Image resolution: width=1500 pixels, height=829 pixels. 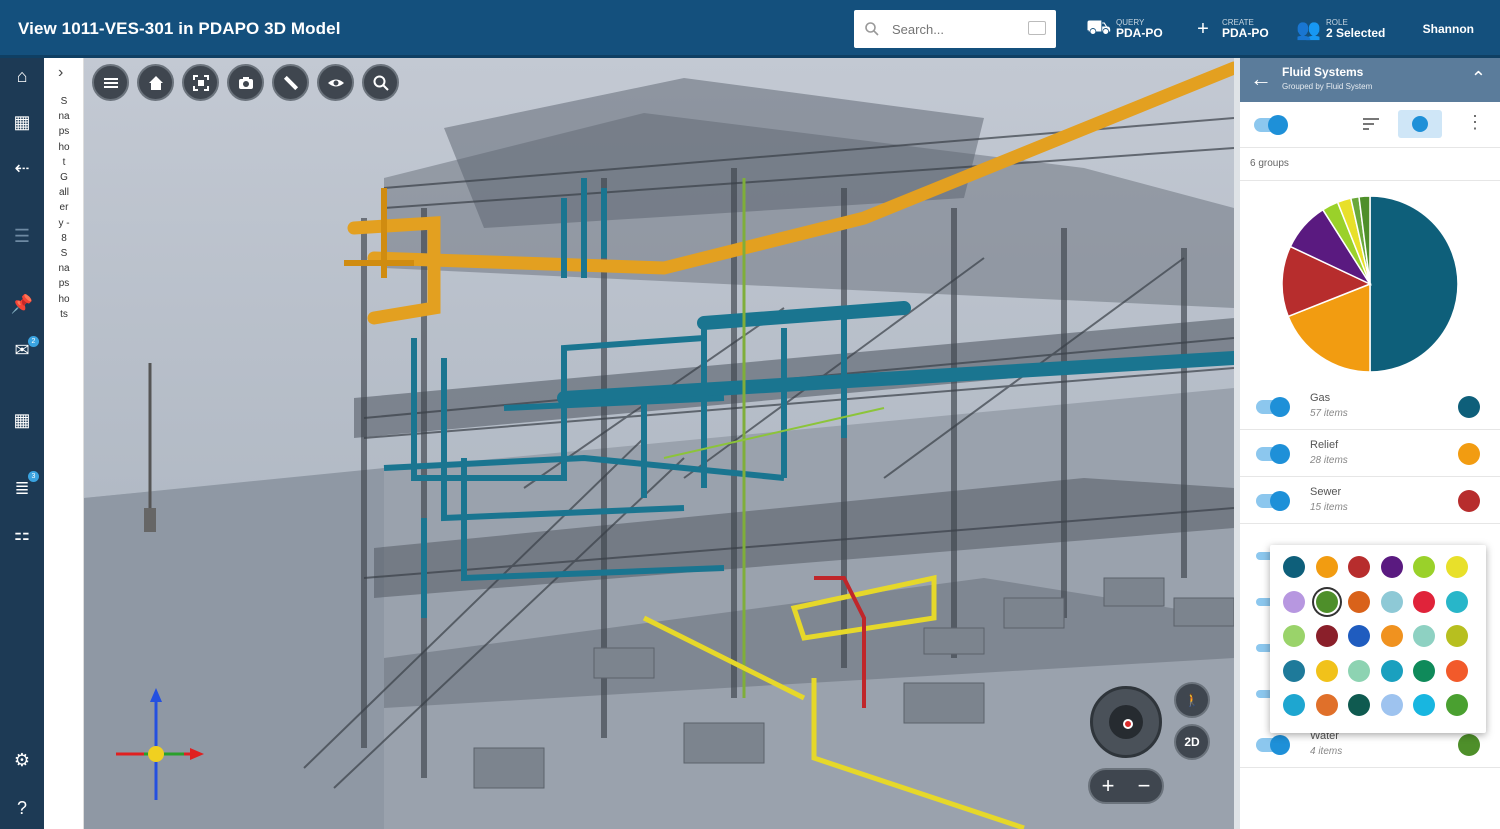 What do you see at coordinates (22, 808) in the screenshot?
I see `help-icon: ?` at bounding box center [22, 808].